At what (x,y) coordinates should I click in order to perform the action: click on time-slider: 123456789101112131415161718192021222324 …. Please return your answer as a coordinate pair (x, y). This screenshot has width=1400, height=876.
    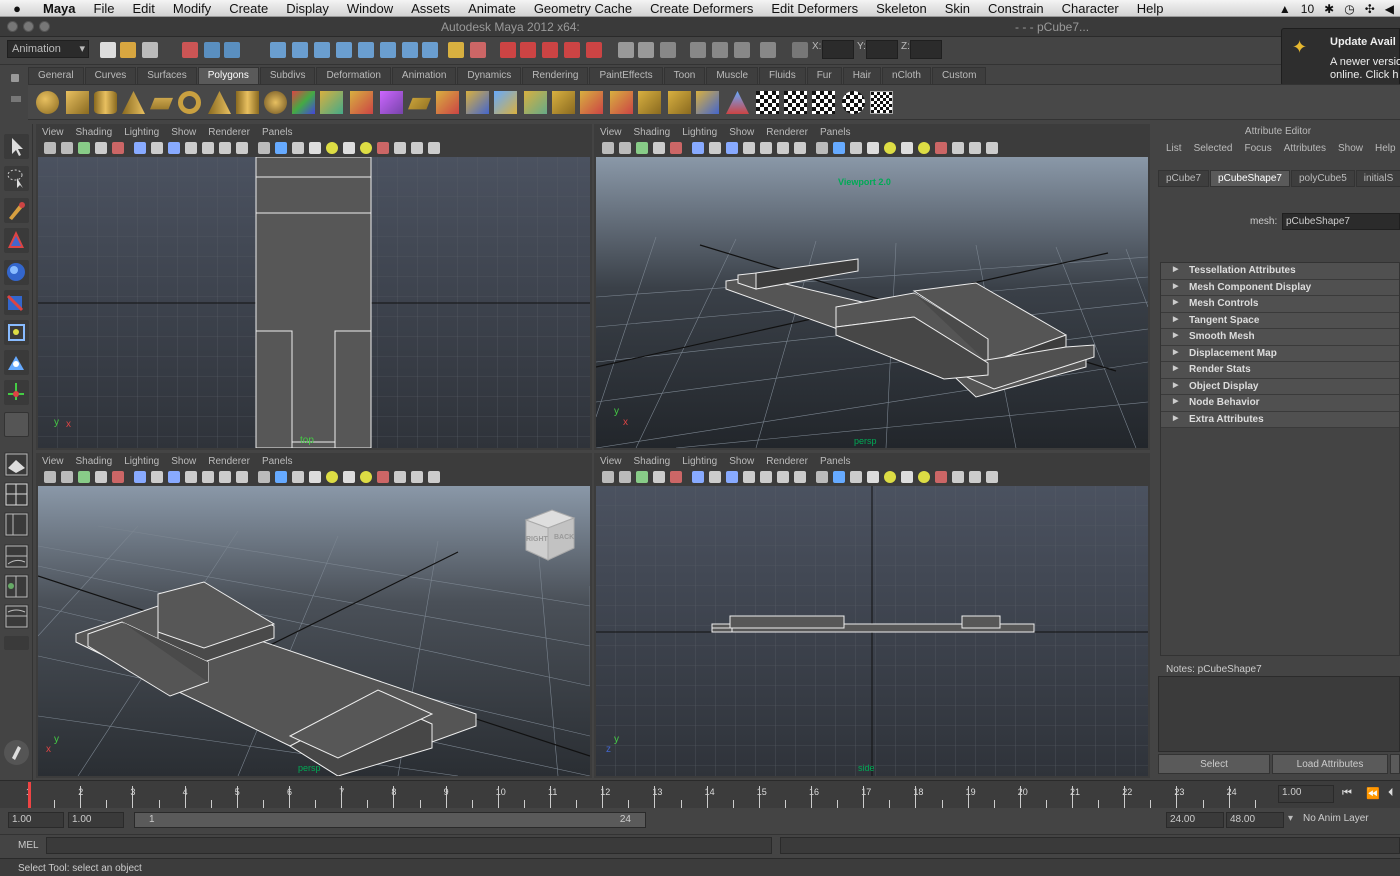
    Looking at the image, I should click on (700, 794).